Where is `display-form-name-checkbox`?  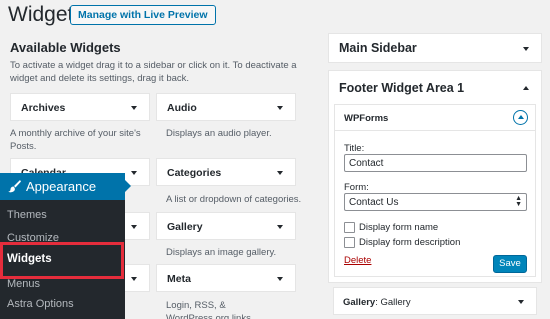
display-form-name-checkbox is located at coordinates (349, 227).